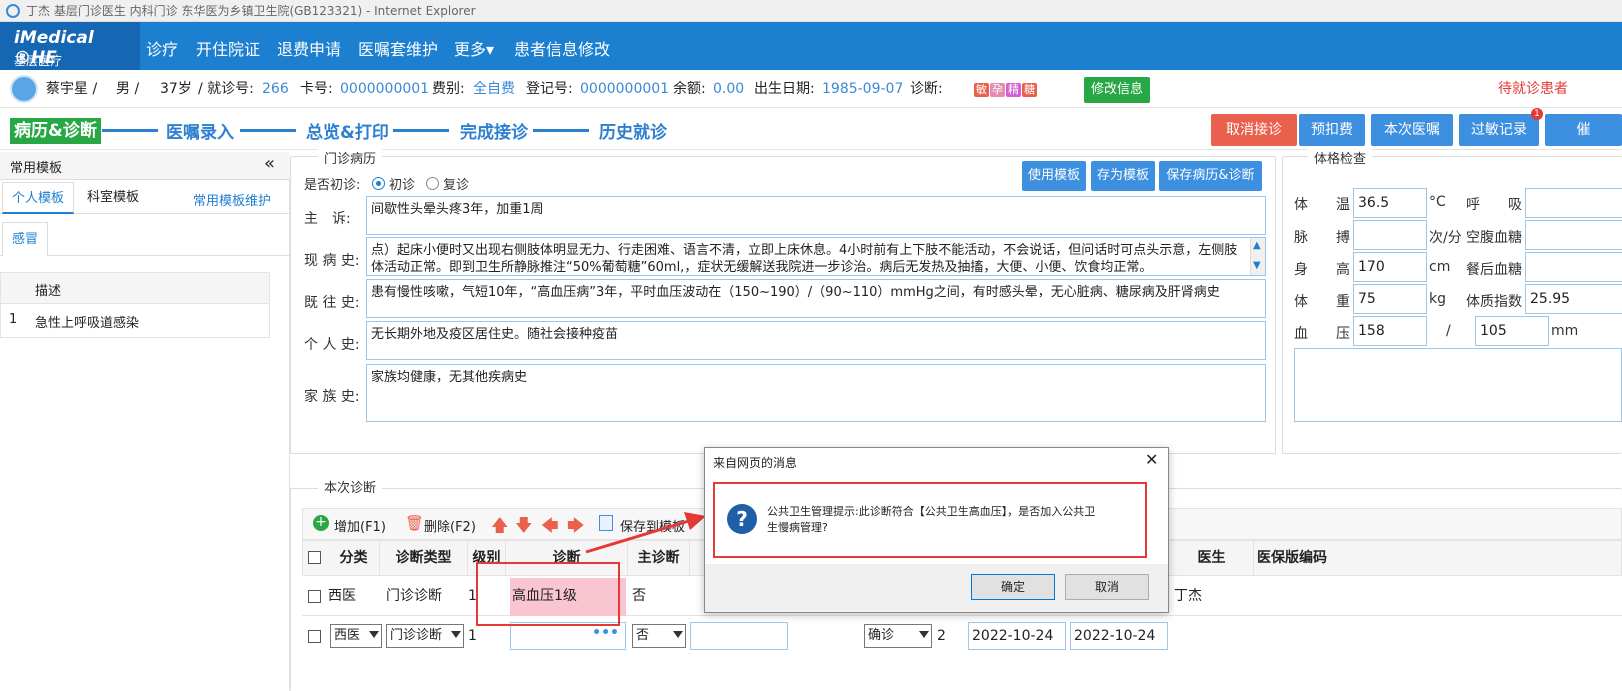 This screenshot has width=1622, height=691. Describe the element at coordinates (450, 525) in the screenshot. I see `delete-diagnosis-button: 删除(F2)` at that location.